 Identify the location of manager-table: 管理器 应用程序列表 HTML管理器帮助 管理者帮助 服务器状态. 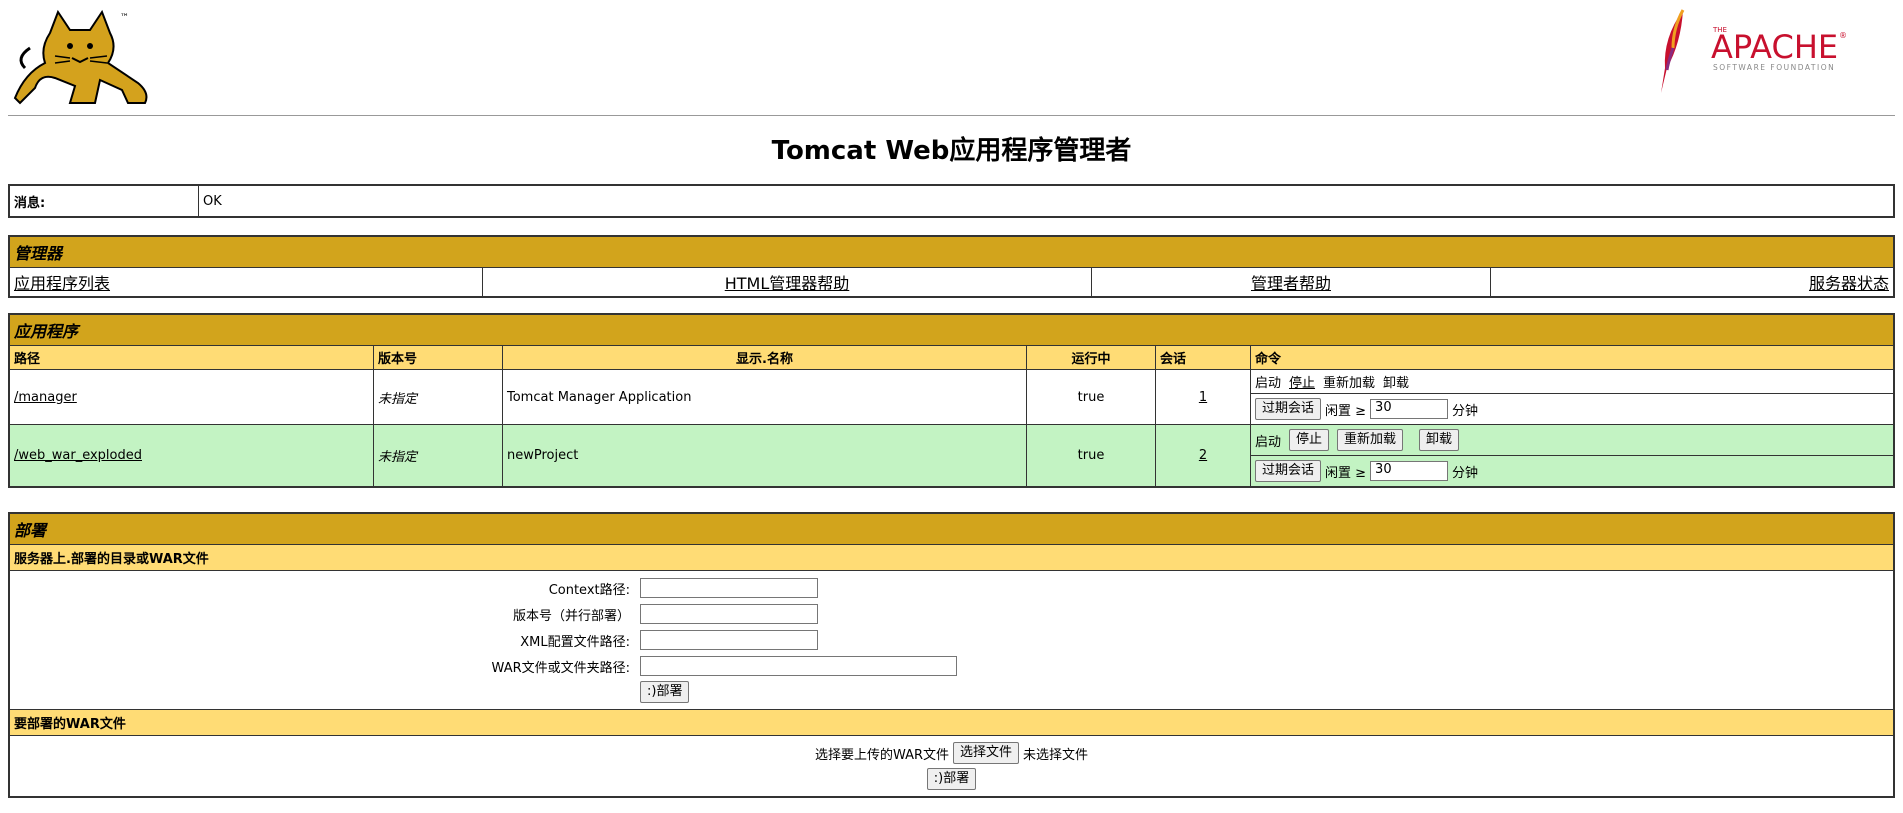
(951, 266).